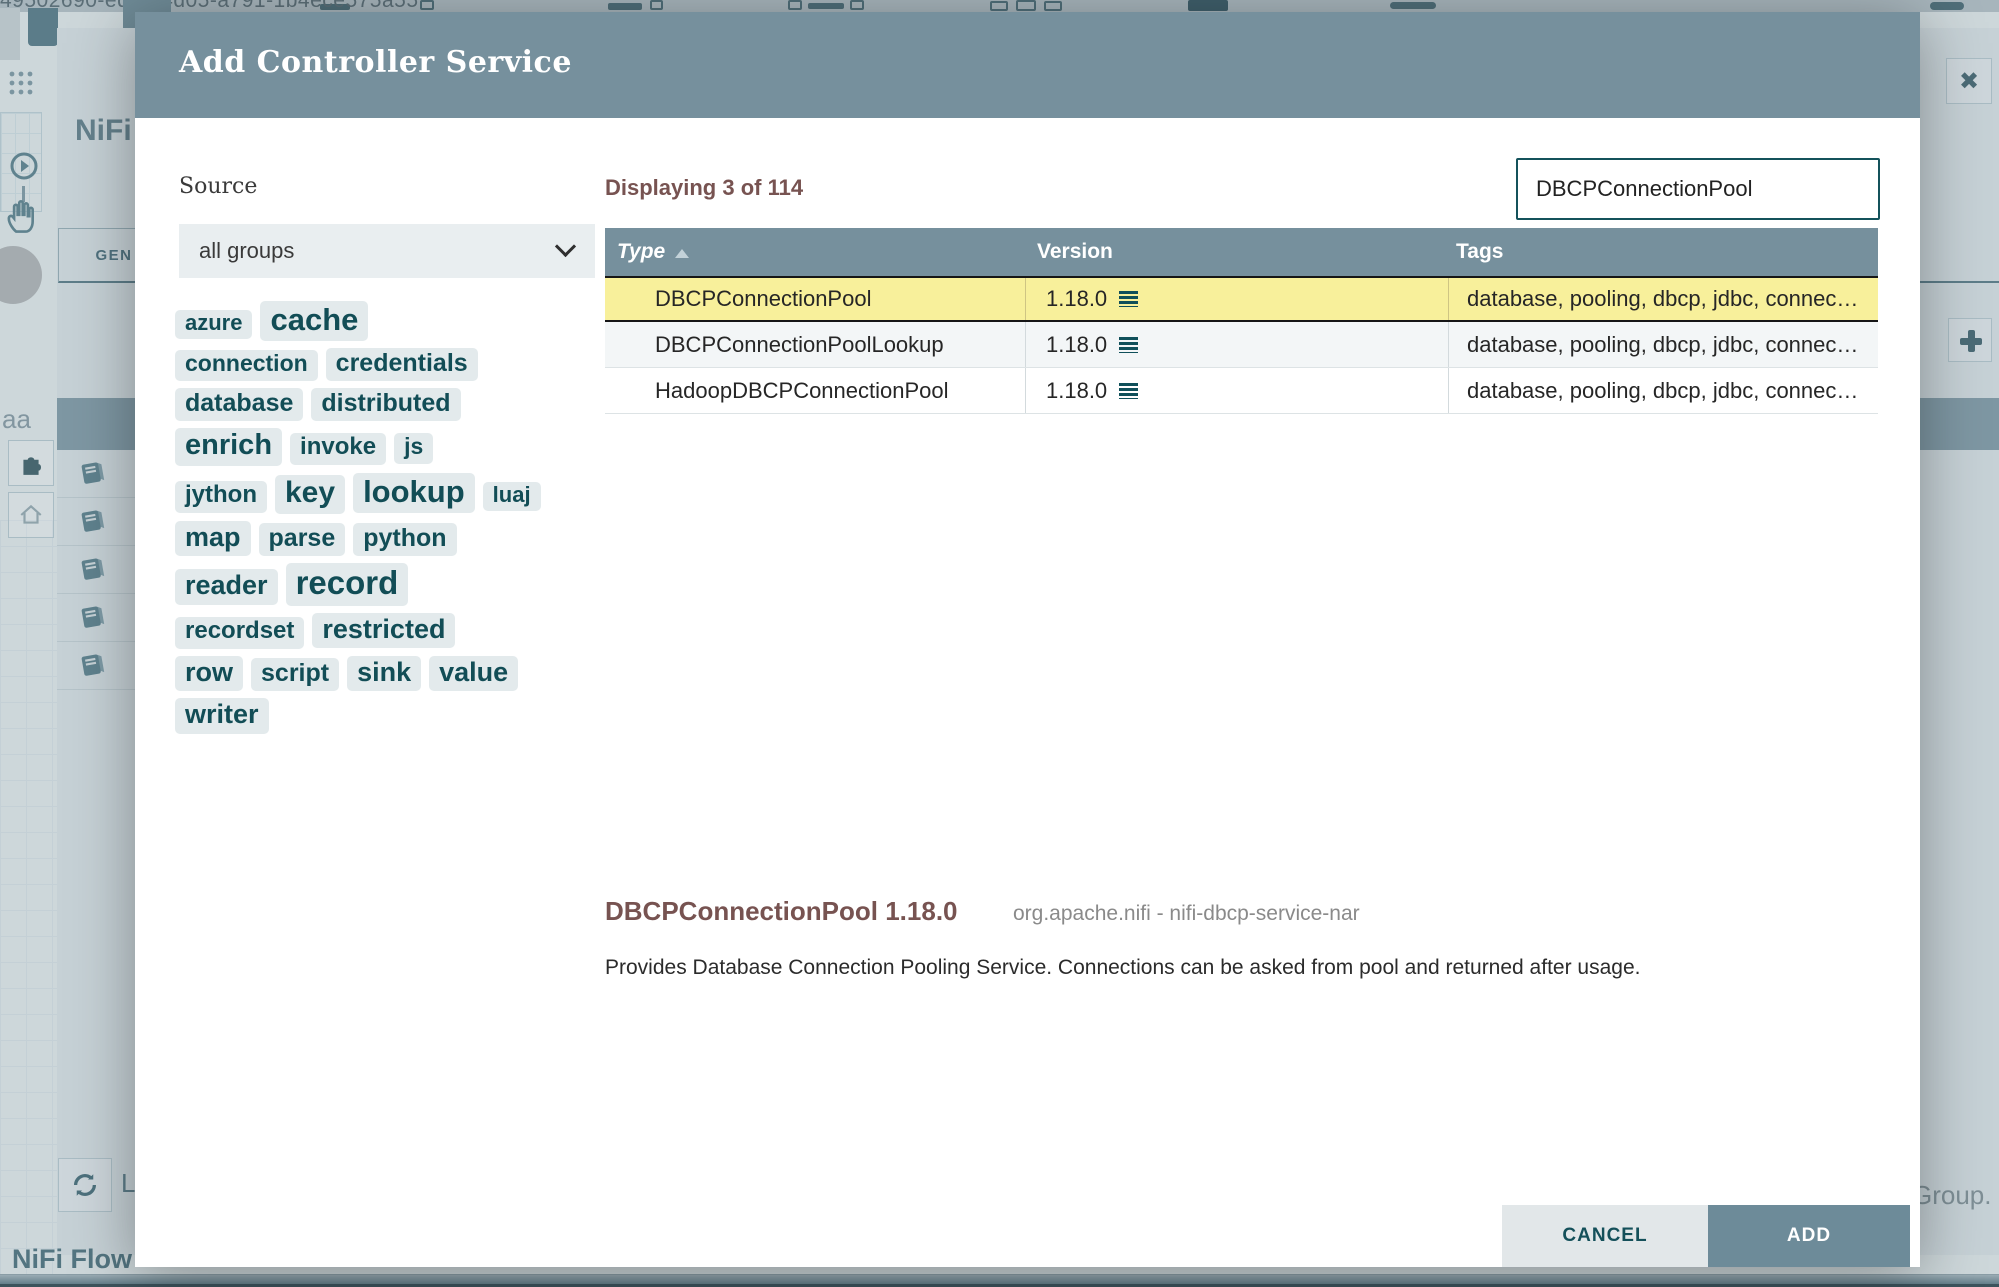 The image size is (1999, 1287). I want to click on result-row-type: DBCPConnectionPool, so click(763, 298).